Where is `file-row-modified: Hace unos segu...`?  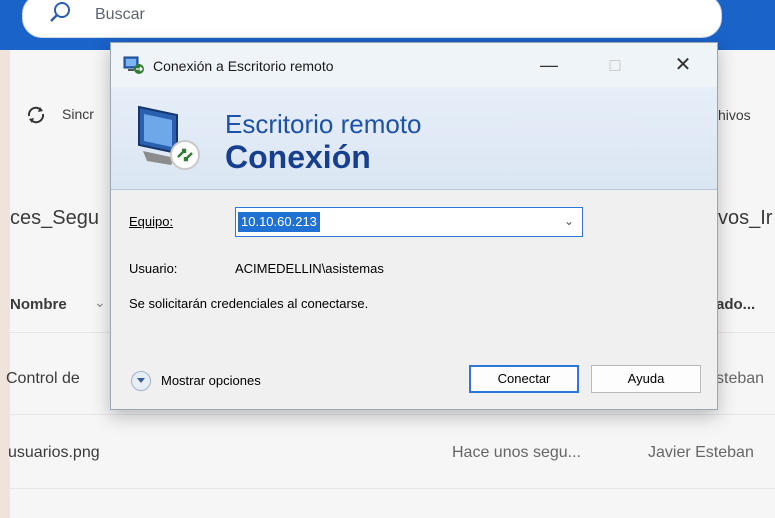
file-row-modified: Hace unos segu... is located at coordinates (516, 452).